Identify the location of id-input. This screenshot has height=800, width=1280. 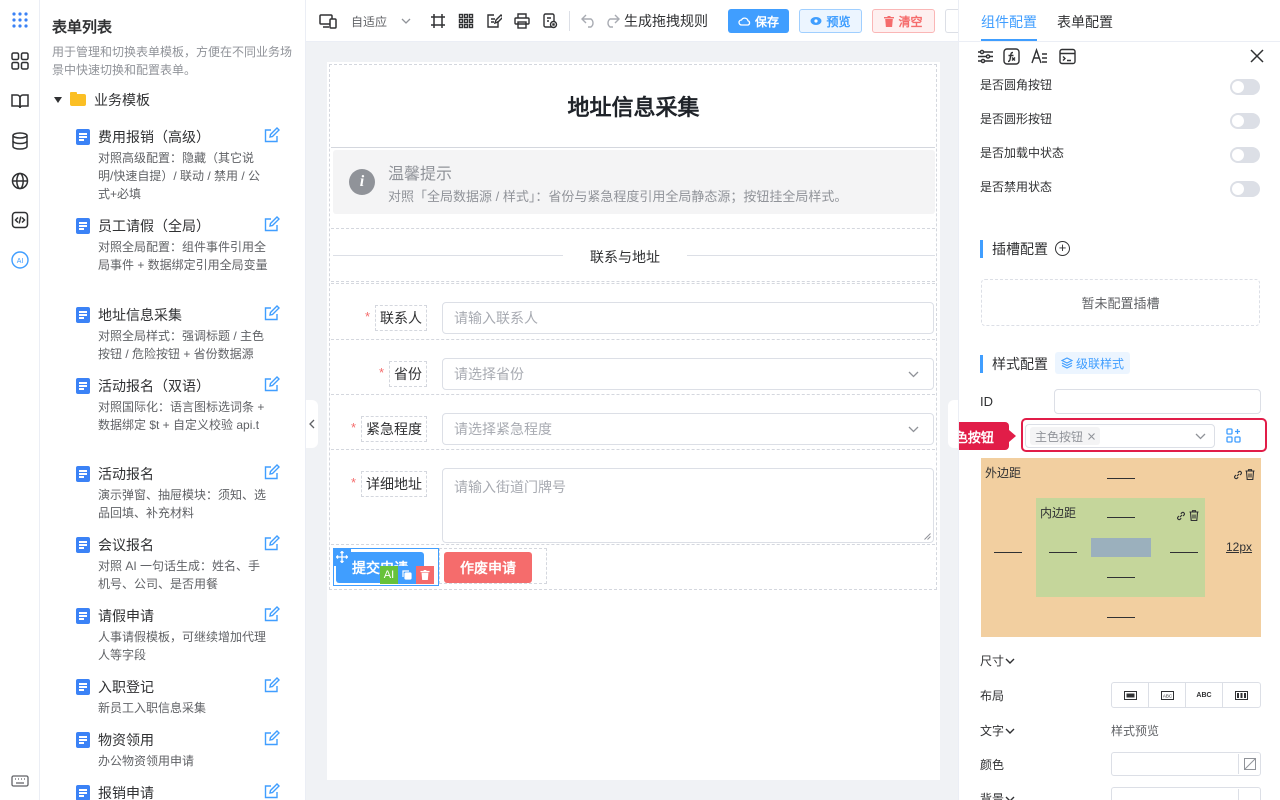
(1157, 401).